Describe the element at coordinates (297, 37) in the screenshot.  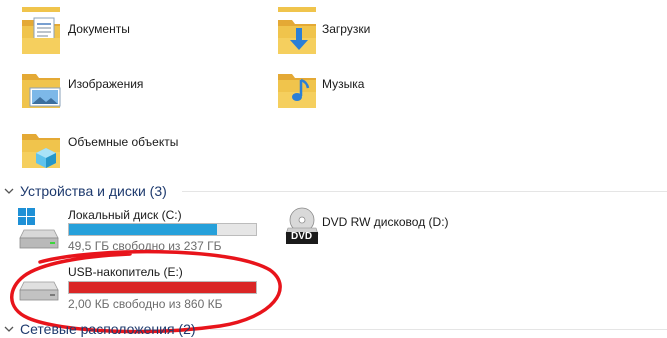
I see `downloads-folder-icon` at that location.